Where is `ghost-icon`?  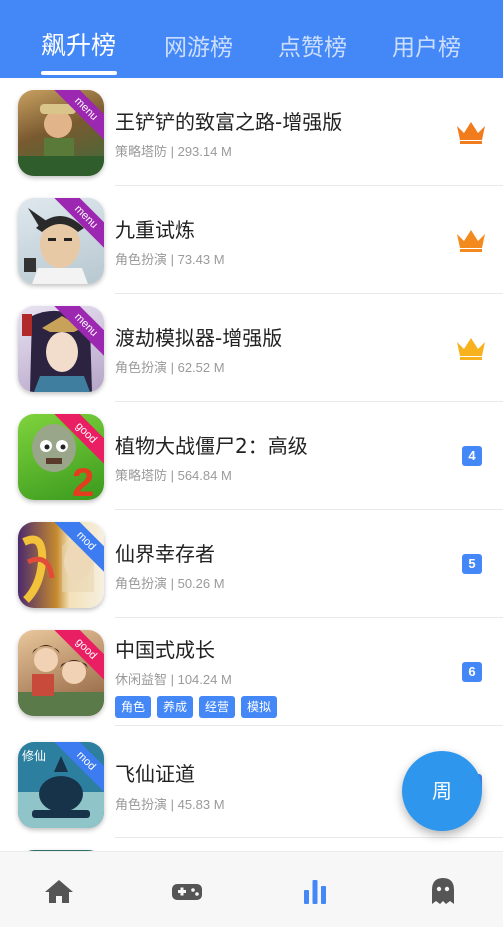 ghost-icon is located at coordinates (443, 891).